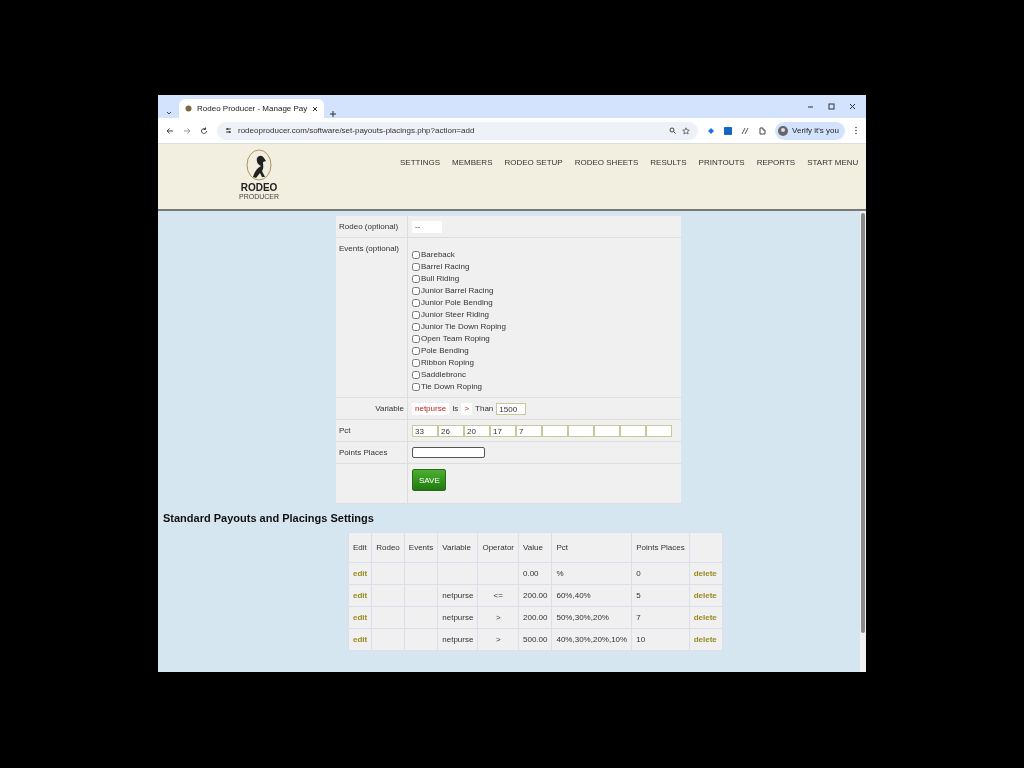 The width and height of the screenshot is (1024, 768). I want to click on pct-field: 20, so click(477, 430).